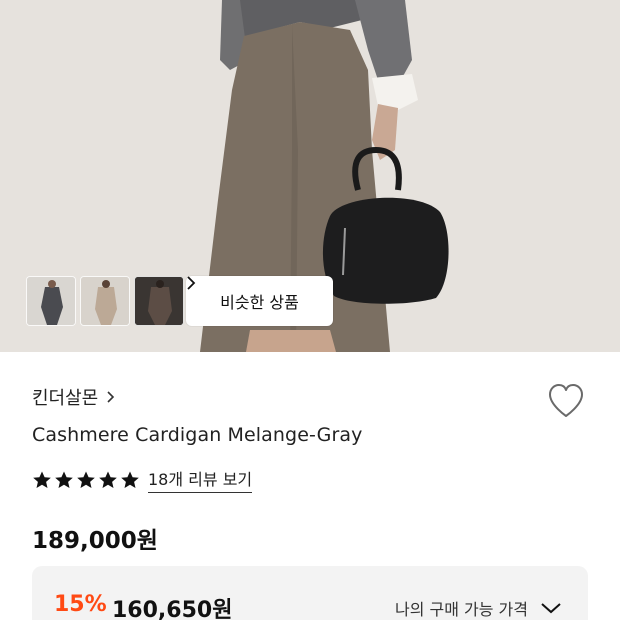 The width and height of the screenshot is (620, 620). What do you see at coordinates (172, 609) in the screenshot?
I see `discount-price: 160,650원` at bounding box center [172, 609].